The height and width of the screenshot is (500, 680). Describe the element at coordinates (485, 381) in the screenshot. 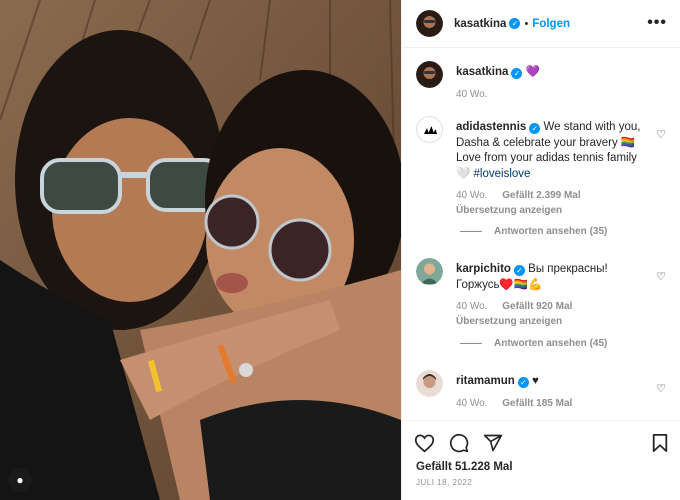

I see `comment-username: ritamamun` at that location.